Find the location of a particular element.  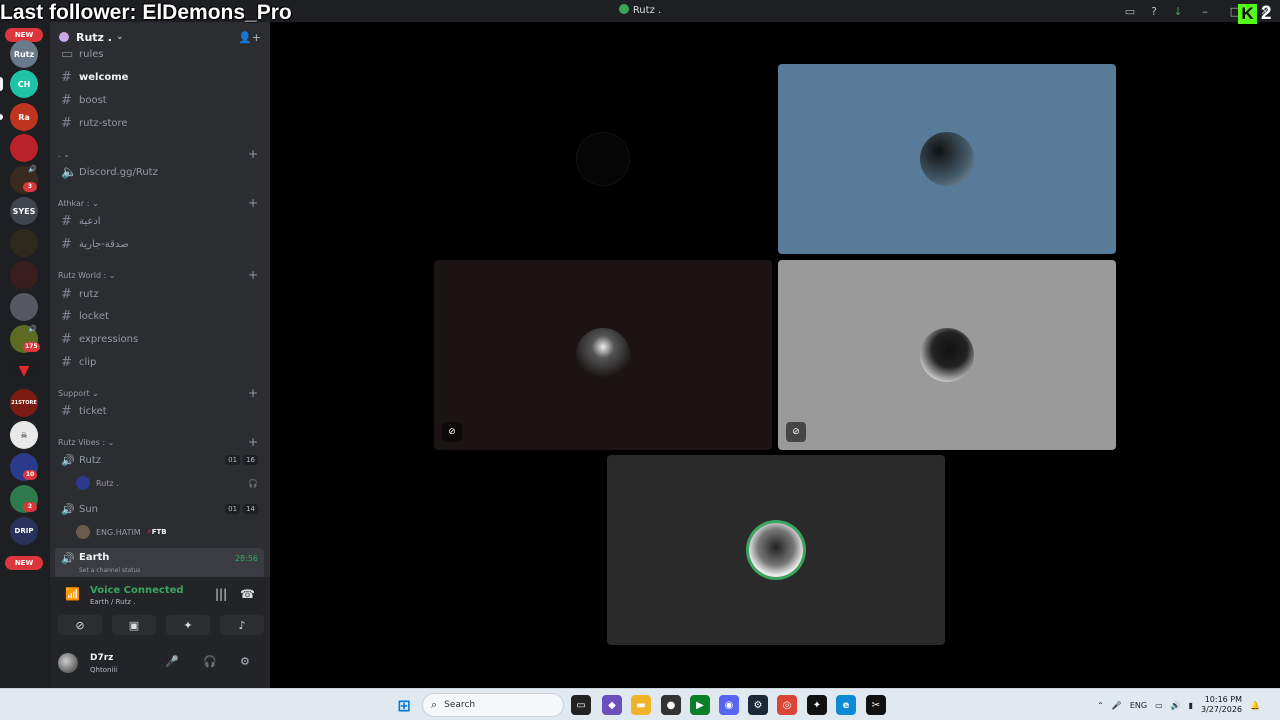

category-rutz-vibes: Rutz Vibes : ⌄ + is located at coordinates (161, 442).